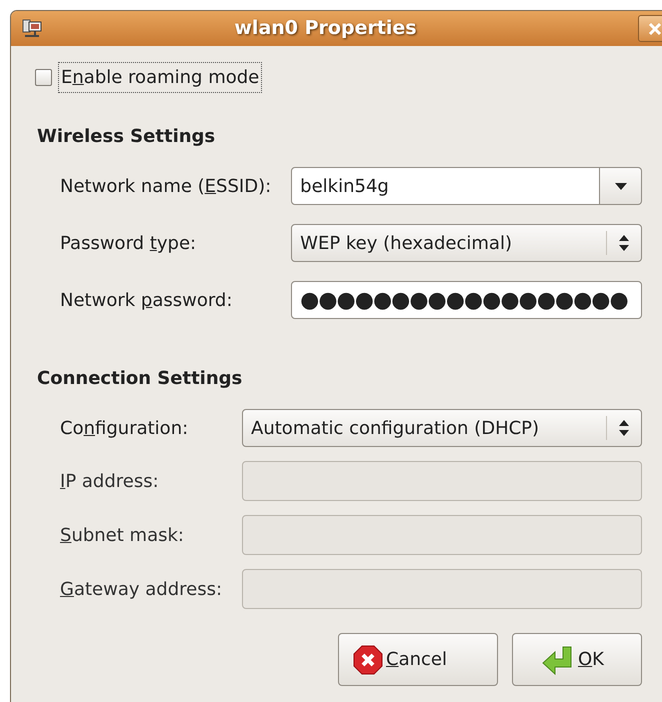  Describe the element at coordinates (166, 186) in the screenshot. I see `field-label: Network name (ESSID):` at that location.